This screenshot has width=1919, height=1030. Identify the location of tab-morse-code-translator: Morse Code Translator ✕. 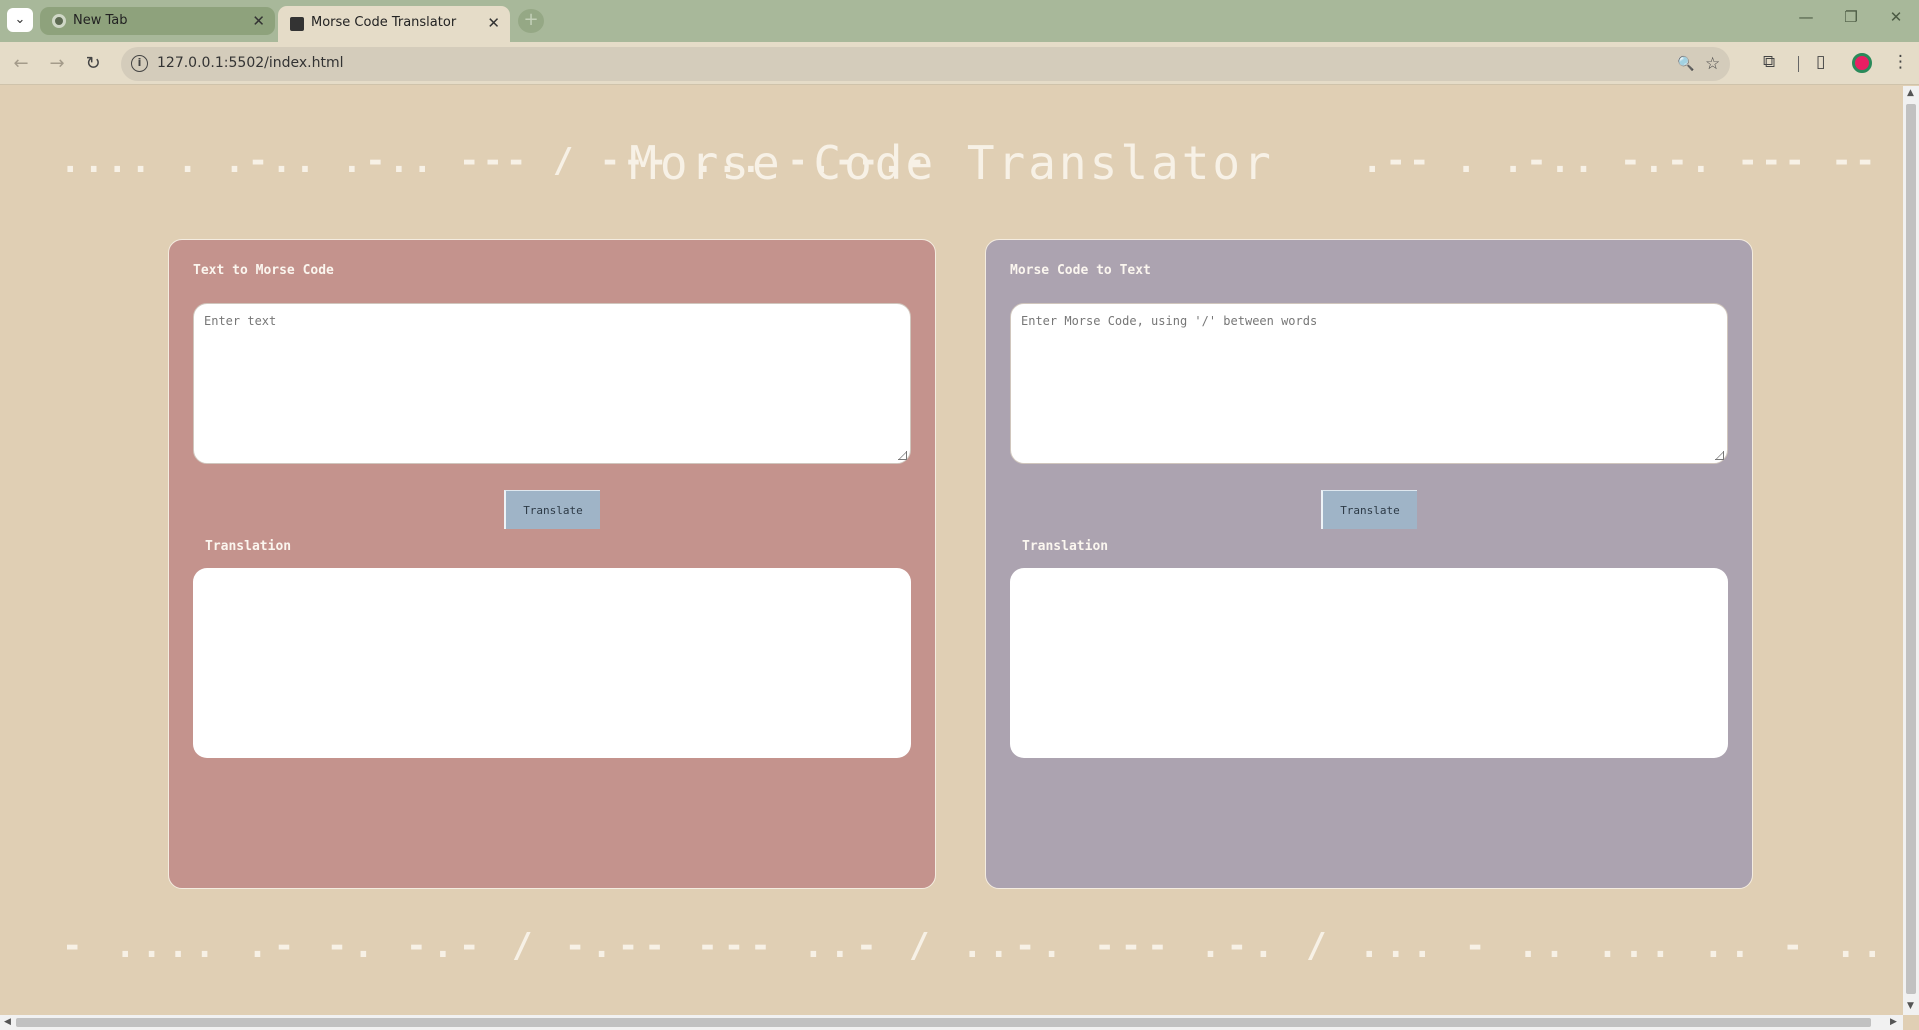
(394, 24).